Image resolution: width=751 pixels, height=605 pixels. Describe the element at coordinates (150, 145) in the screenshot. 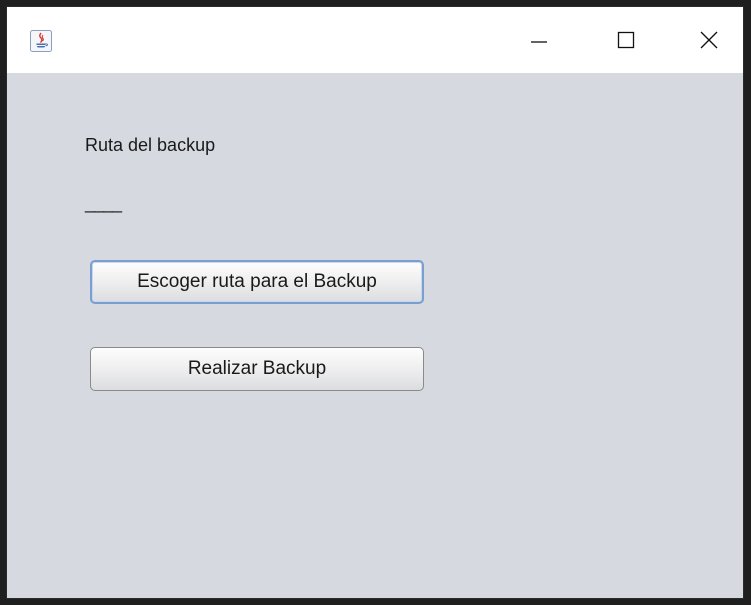

I see `path-label: Ruta del backup` at that location.